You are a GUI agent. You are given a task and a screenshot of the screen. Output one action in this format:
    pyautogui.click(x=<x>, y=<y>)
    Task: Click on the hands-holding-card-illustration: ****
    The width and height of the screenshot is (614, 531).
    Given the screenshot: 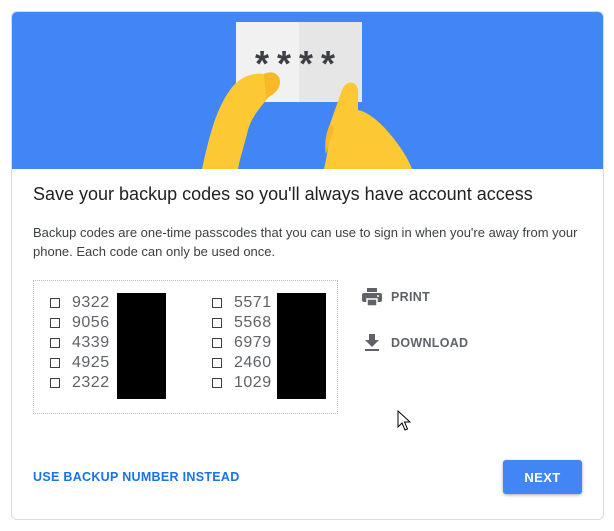 What is the action you would take?
    pyautogui.click(x=307, y=95)
    